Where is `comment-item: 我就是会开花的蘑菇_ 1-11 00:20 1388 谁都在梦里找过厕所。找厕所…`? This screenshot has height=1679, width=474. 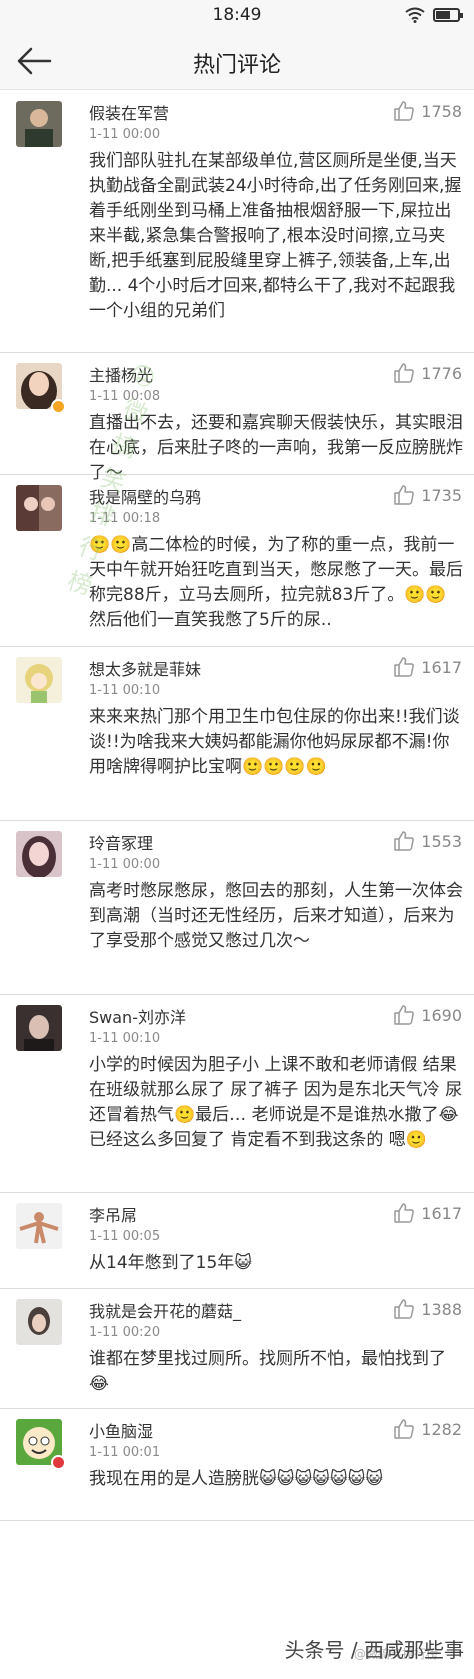
comment-item: 我就是会开花的蘑菇_ 1-11 00:20 1388 谁都在梦里找过厕所。找厕所… is located at coordinates (237, 1349).